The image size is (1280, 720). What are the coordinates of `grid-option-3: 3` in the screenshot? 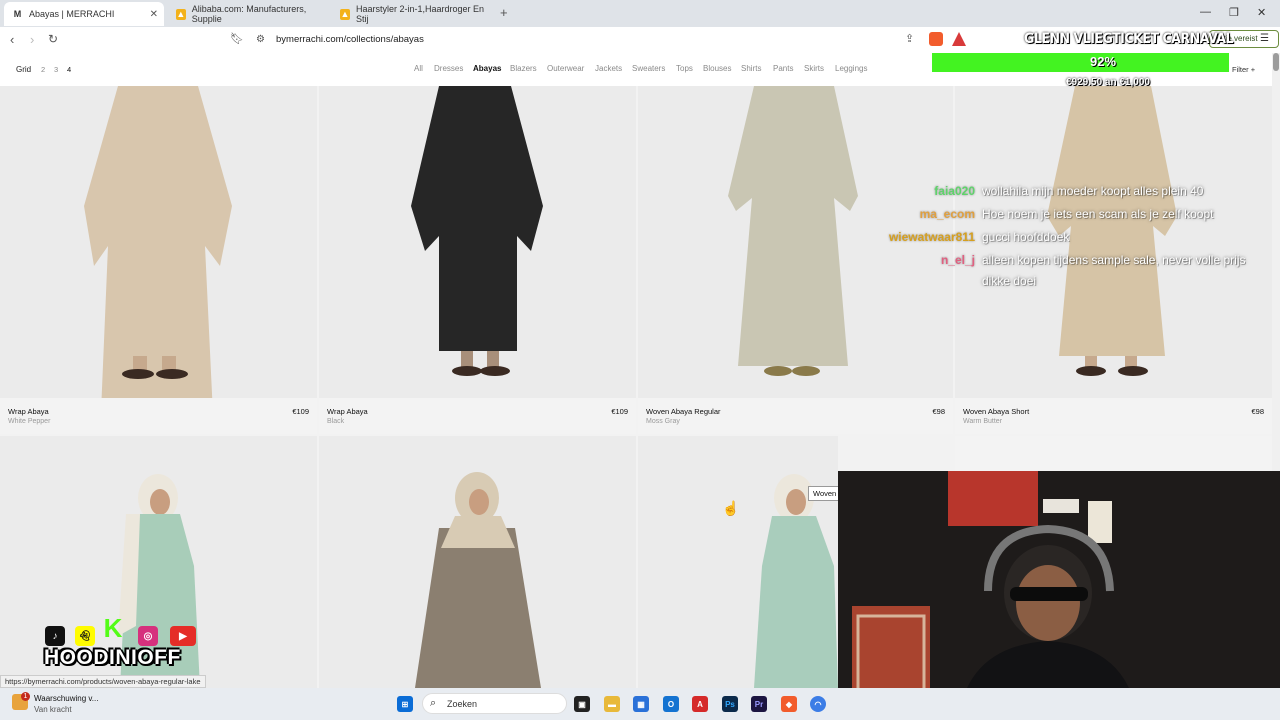 It's located at (56, 69).